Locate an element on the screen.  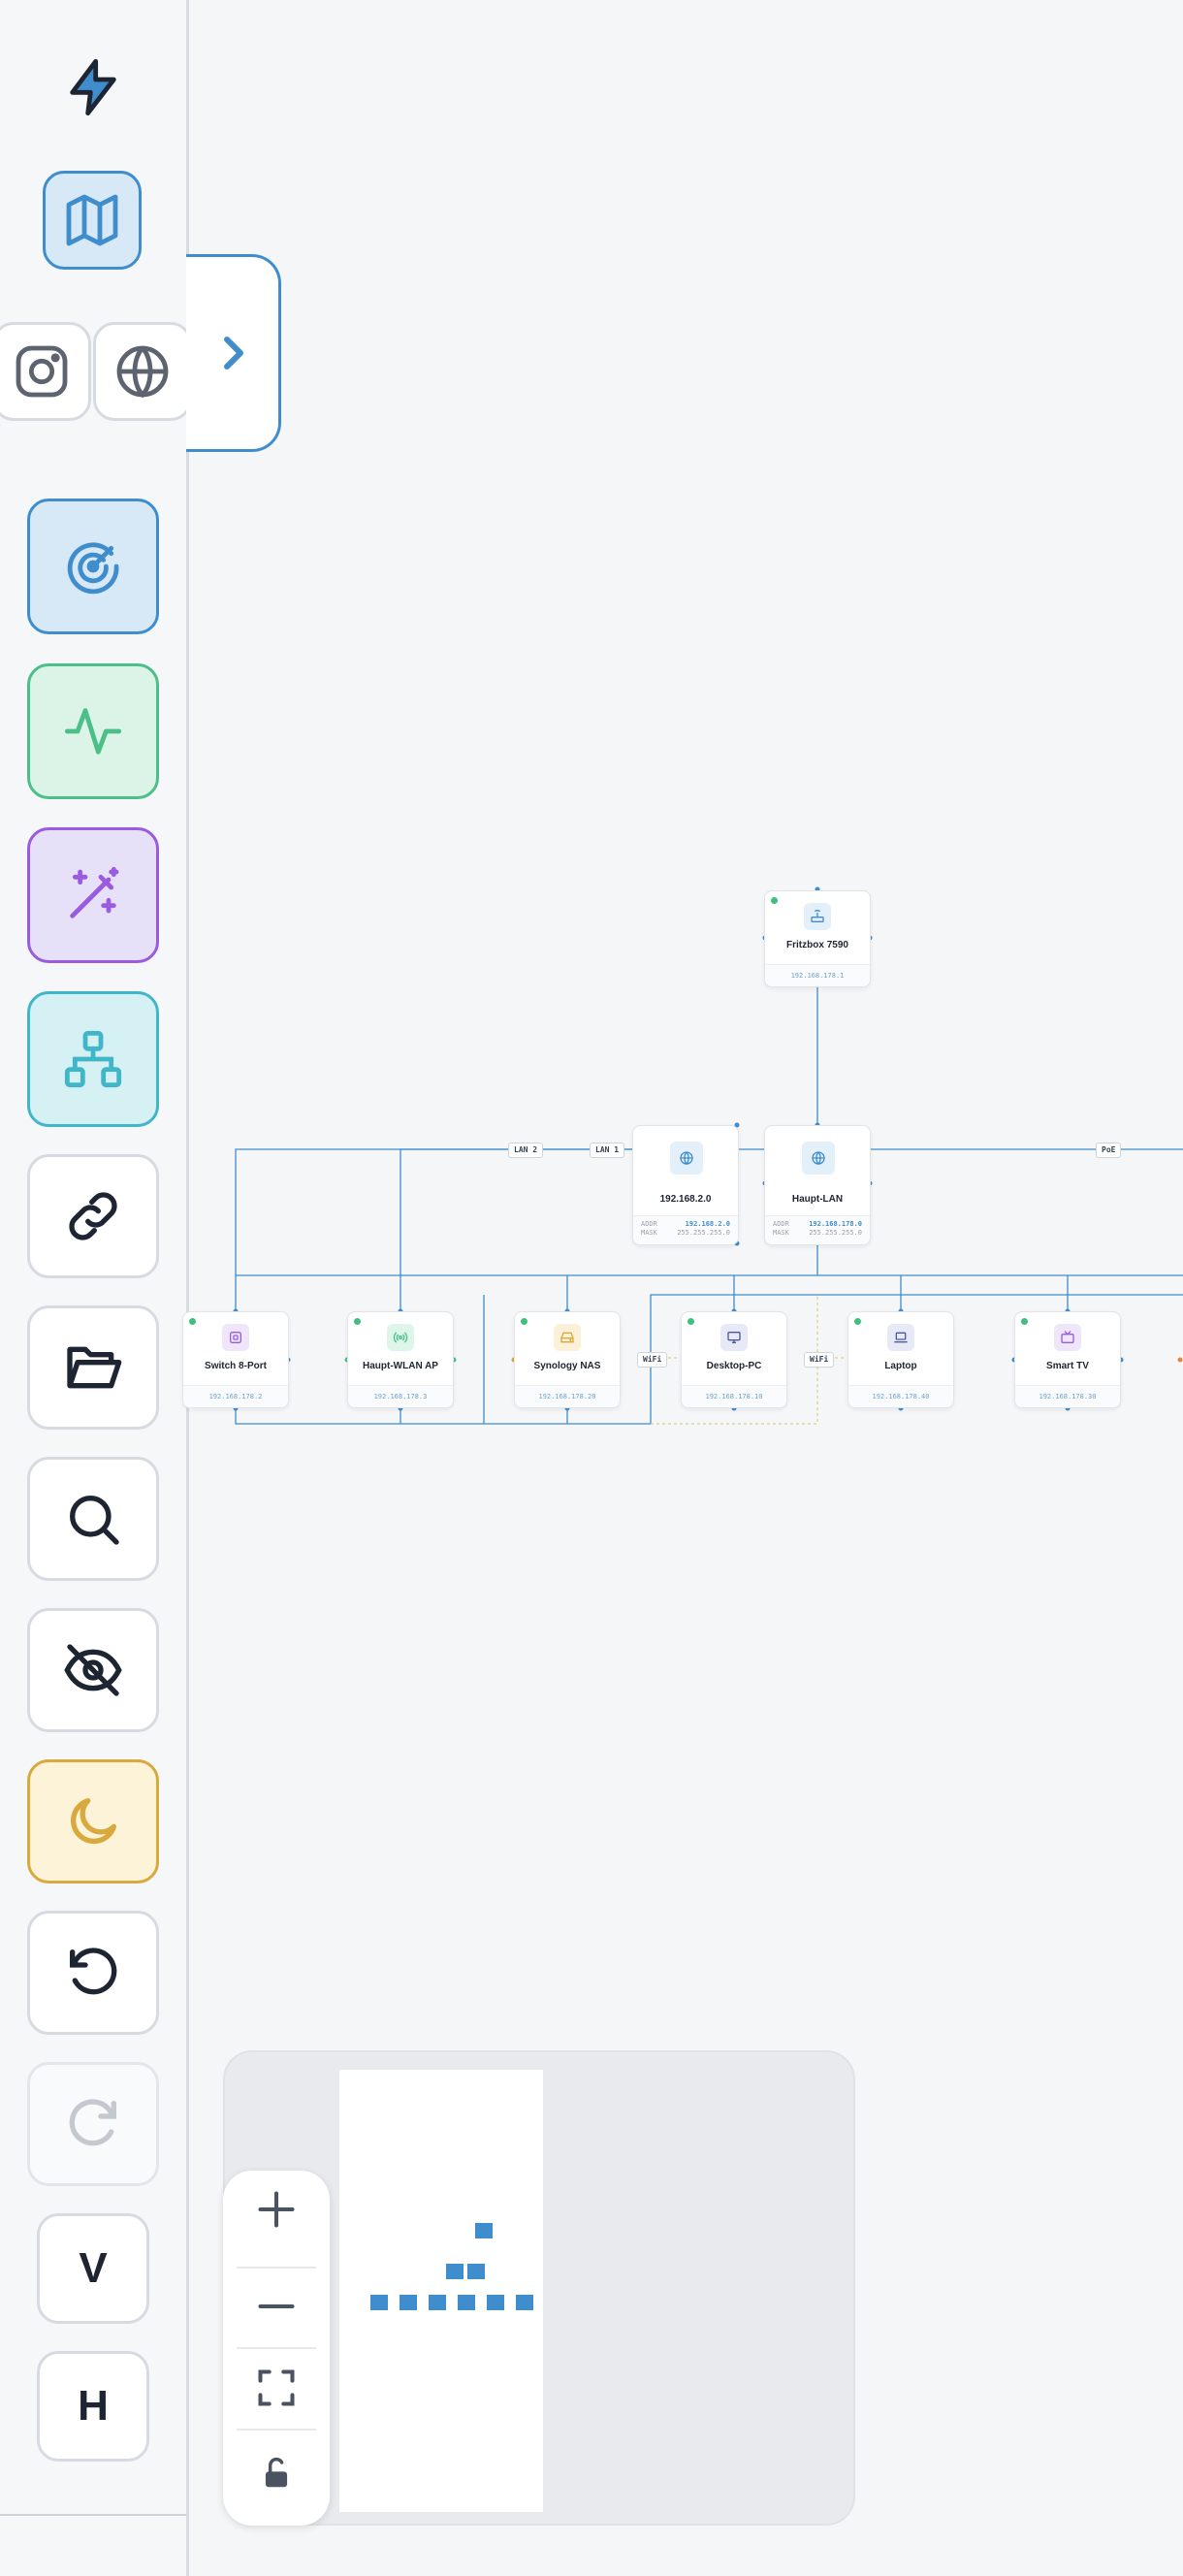
bolt-icon is located at coordinates (93, 87).